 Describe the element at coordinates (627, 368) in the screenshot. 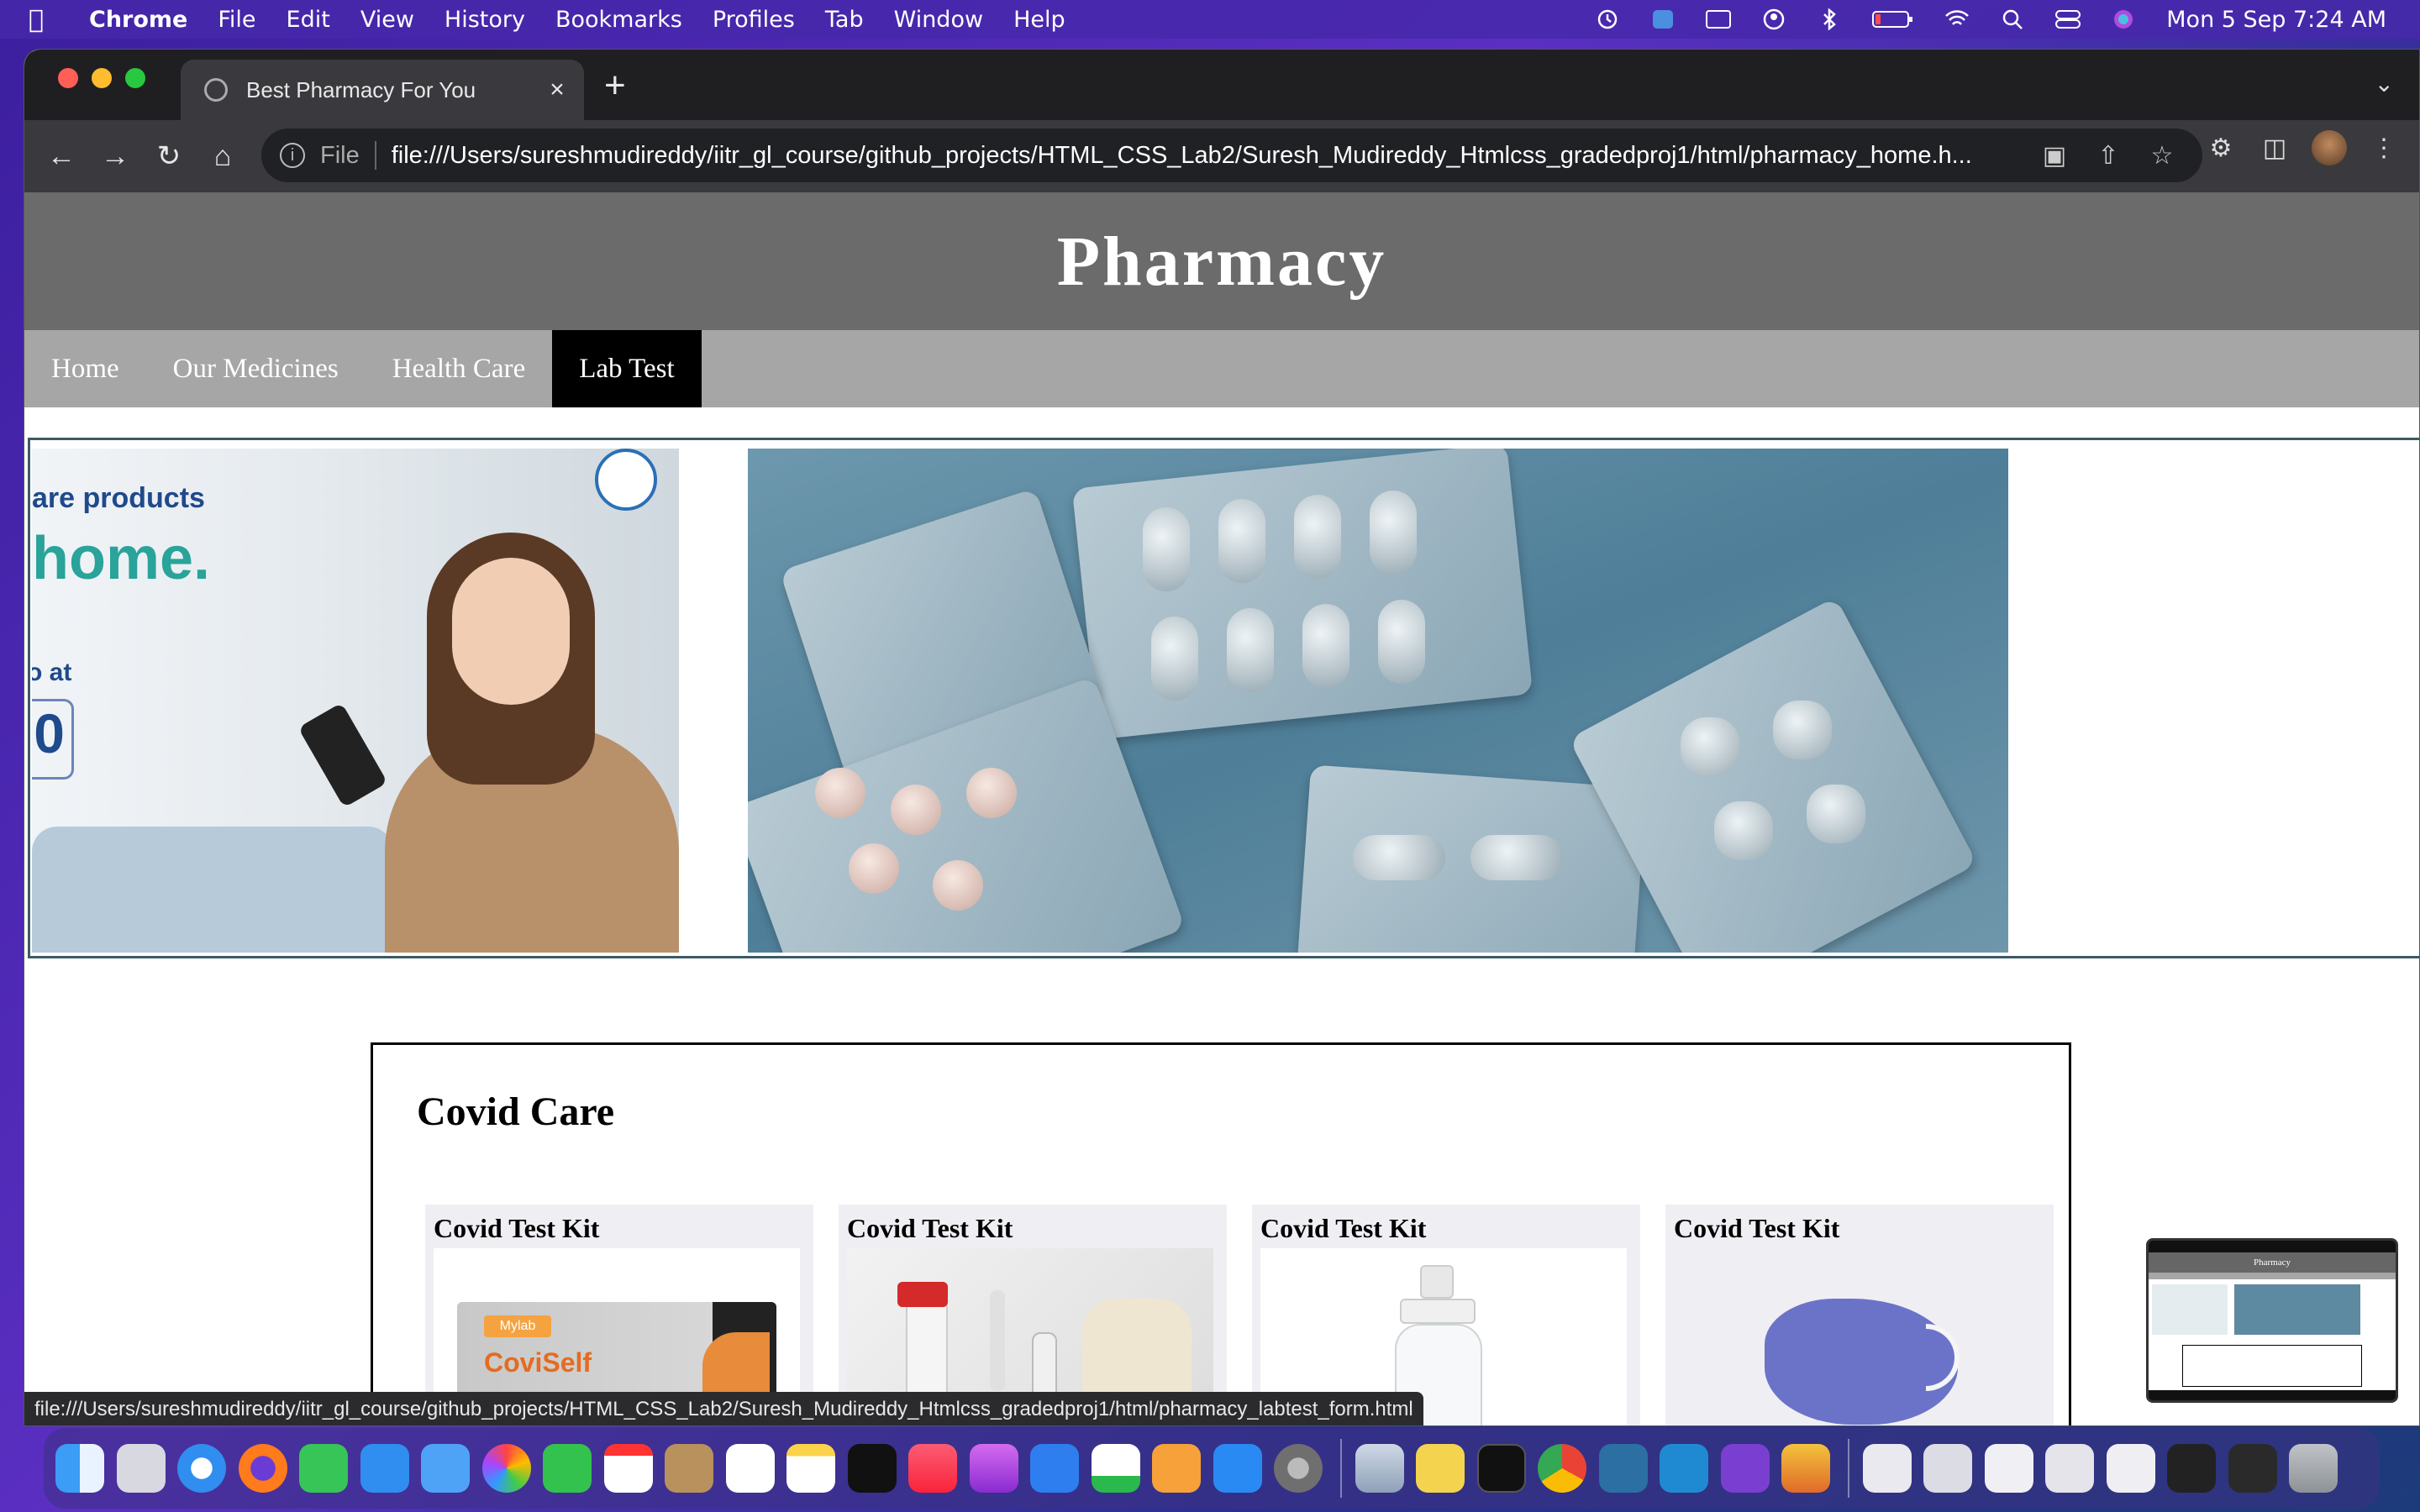

I see `nav-lab-test: Lab Test` at that location.